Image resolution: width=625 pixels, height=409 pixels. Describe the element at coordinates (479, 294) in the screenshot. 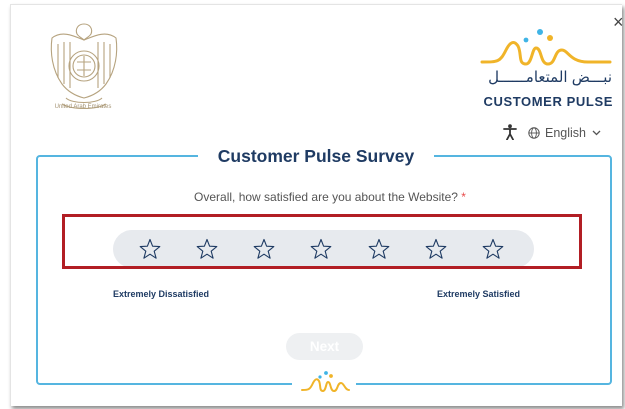

I see `scale-high-label: Extremely Satisfied` at that location.